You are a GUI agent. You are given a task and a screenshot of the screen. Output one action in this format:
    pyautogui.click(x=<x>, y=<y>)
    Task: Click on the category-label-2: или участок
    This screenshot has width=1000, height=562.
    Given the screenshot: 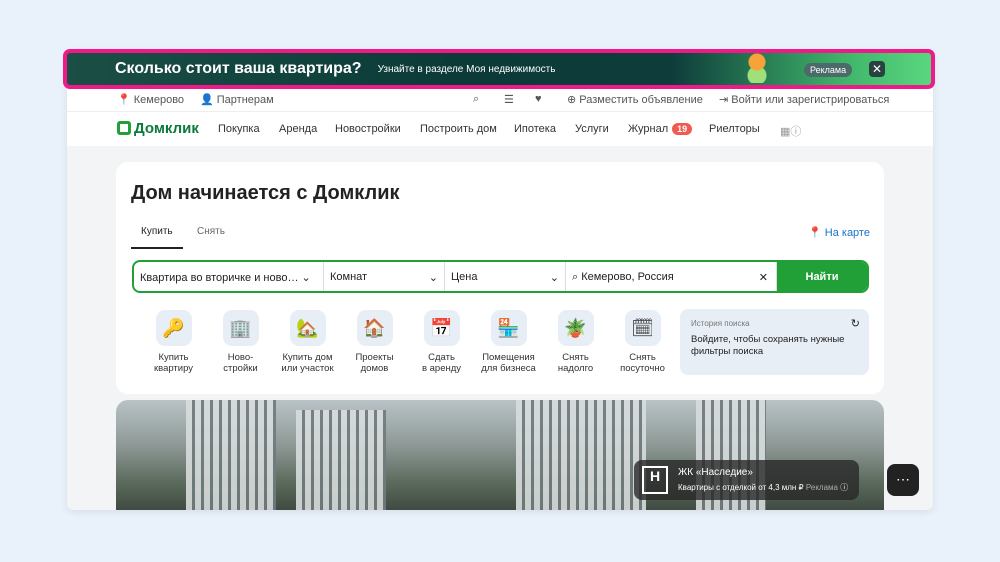 What is the action you would take?
    pyautogui.click(x=307, y=368)
    